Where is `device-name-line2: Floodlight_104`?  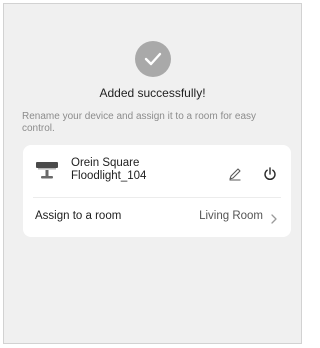 device-name-line2: Floodlight_104 is located at coordinates (109, 176).